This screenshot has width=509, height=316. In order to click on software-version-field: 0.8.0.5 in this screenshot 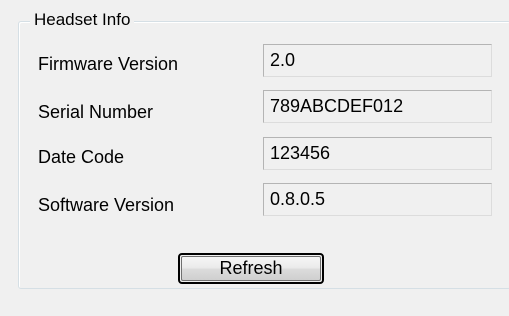, I will do `click(377, 199)`.